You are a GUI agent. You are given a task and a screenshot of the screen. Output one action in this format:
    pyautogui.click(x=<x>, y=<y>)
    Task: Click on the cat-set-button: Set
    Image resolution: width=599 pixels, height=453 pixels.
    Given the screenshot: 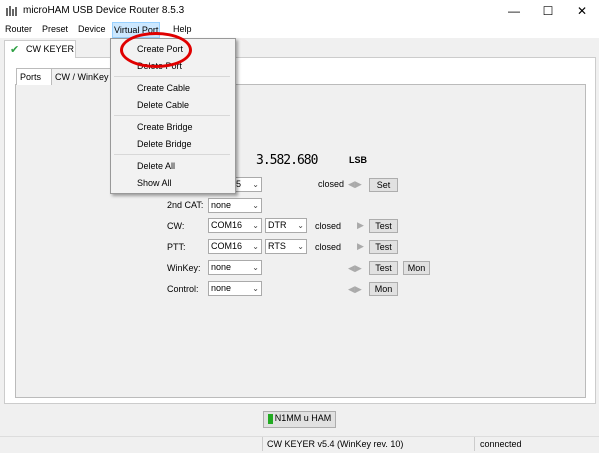 What is the action you would take?
    pyautogui.click(x=383, y=185)
    